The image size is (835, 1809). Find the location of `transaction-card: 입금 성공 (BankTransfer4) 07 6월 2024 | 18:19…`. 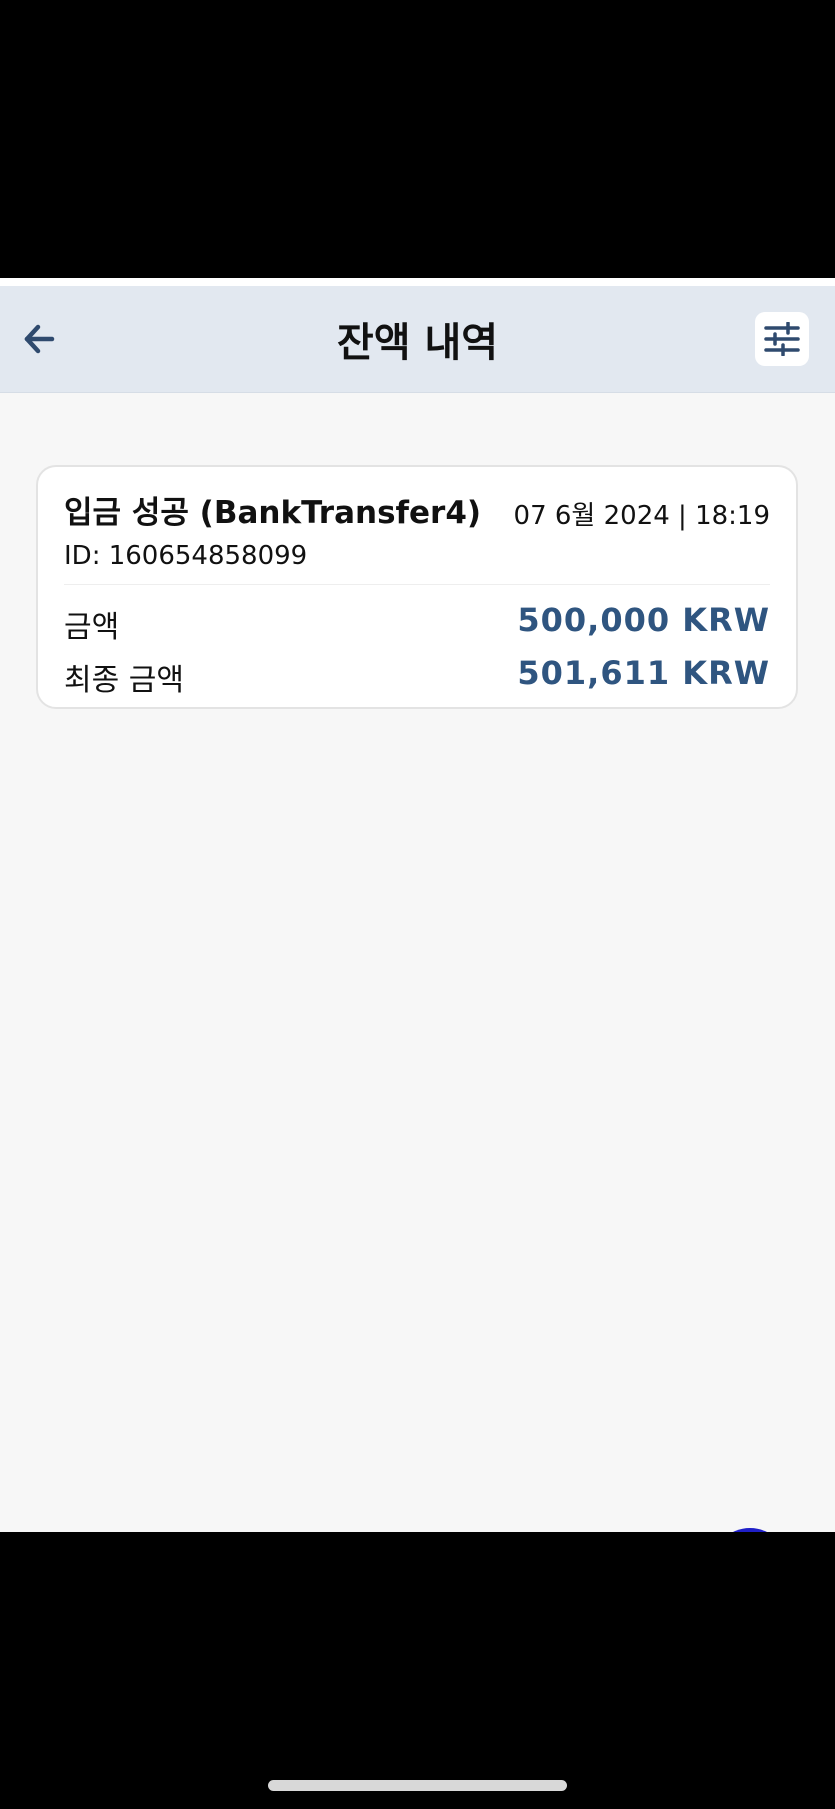

transaction-card: 입금 성공 (BankTransfer4) 07 6월 2024 | 18:19… is located at coordinates (417, 587).